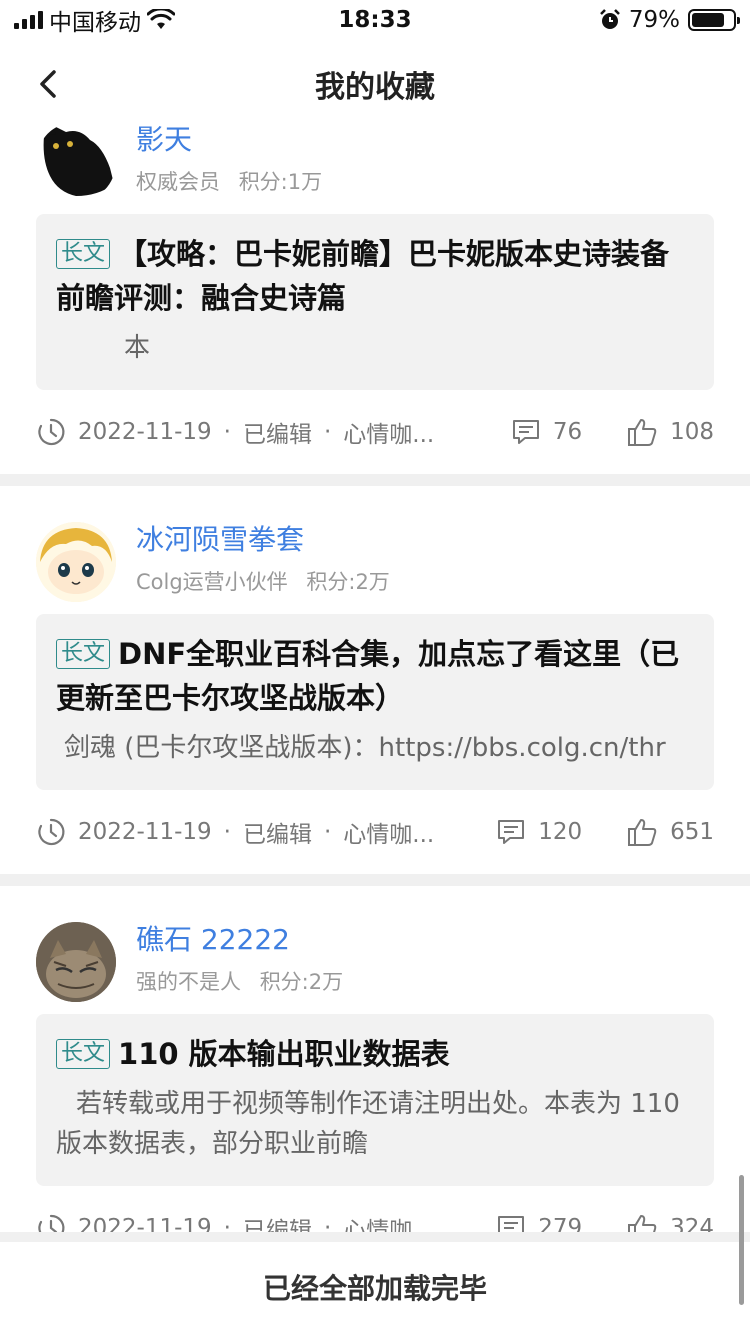 The width and height of the screenshot is (750, 1334). I want to click on post-header: 影天 权威会员 积分:1万, so click(375, 161).